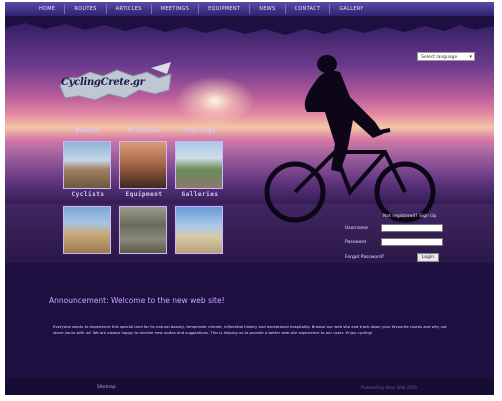  What do you see at coordinates (88, 194) in the screenshot?
I see `label-cyclists: Cyclists` at bounding box center [88, 194].